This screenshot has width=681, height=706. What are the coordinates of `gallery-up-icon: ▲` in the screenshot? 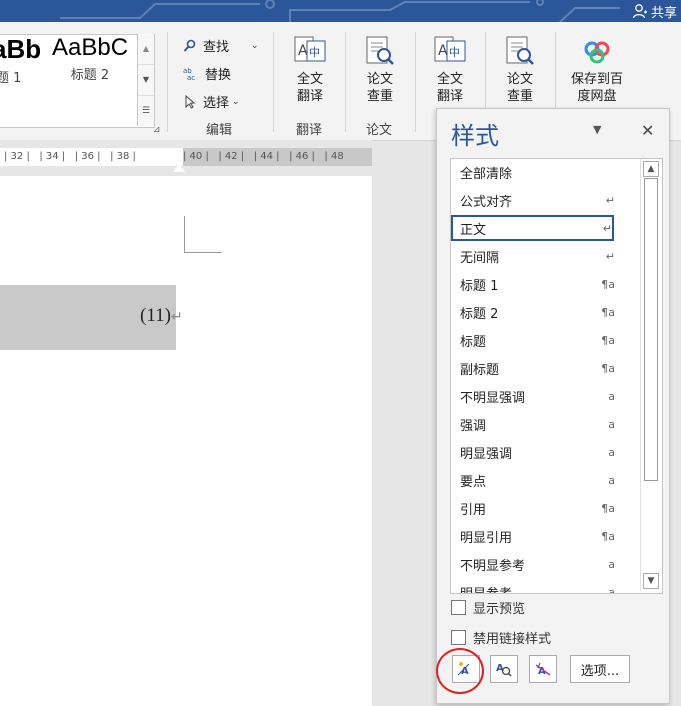 It's located at (146, 49).